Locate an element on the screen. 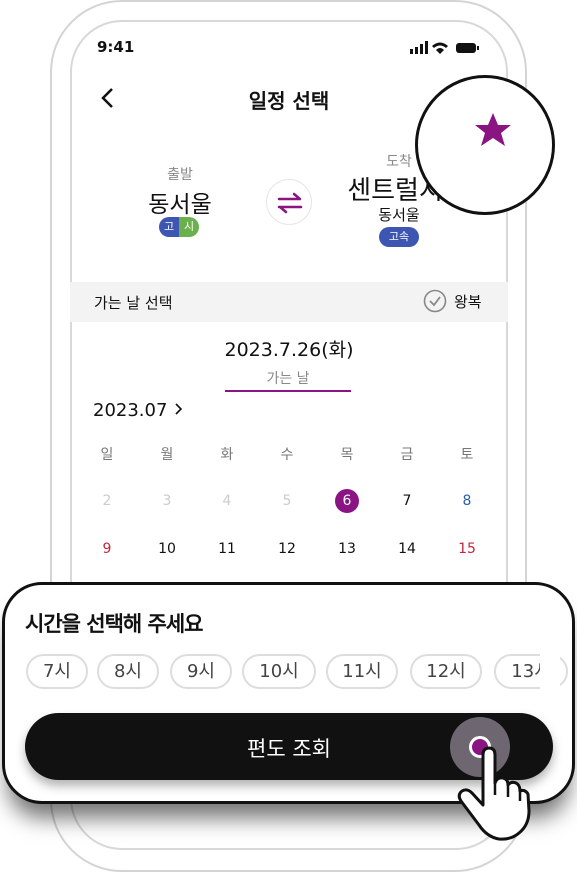 This screenshot has width=577, height=872. weekday-label: 금 is located at coordinates (407, 455).